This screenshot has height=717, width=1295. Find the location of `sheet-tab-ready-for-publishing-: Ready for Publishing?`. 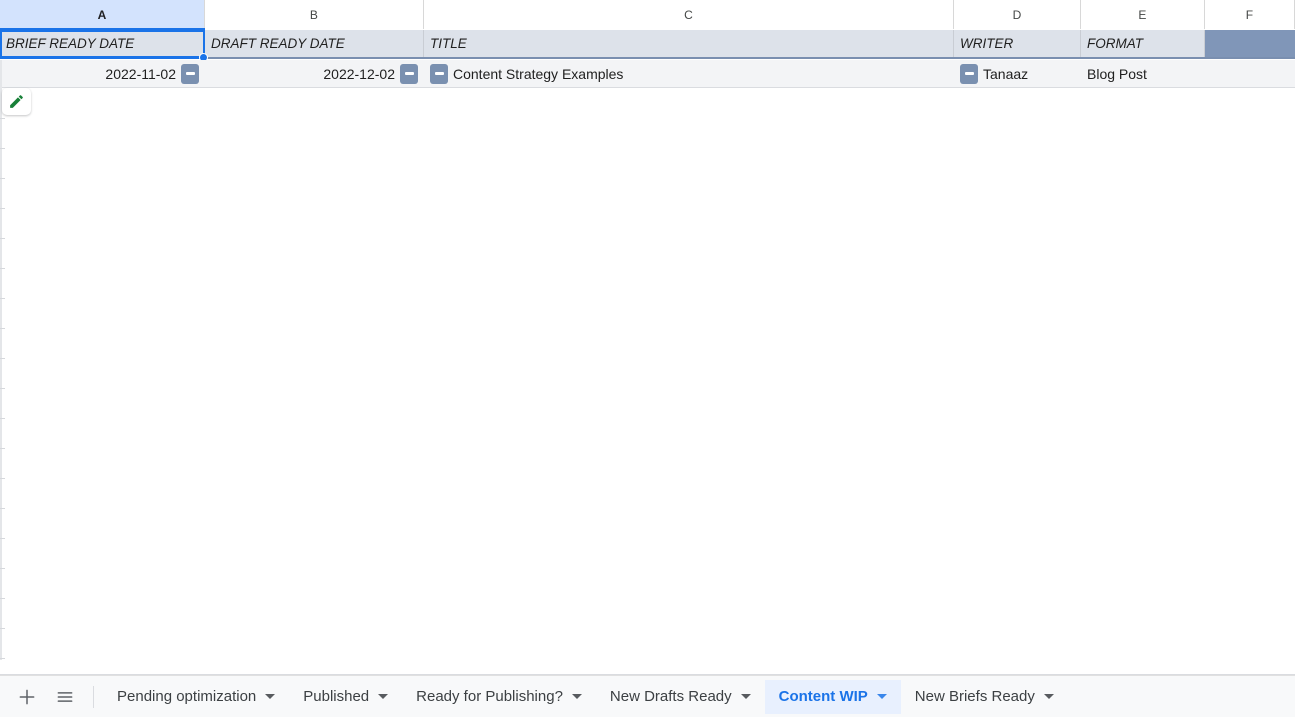

sheet-tab-ready-for-publishing-: Ready for Publishing? is located at coordinates (499, 697).